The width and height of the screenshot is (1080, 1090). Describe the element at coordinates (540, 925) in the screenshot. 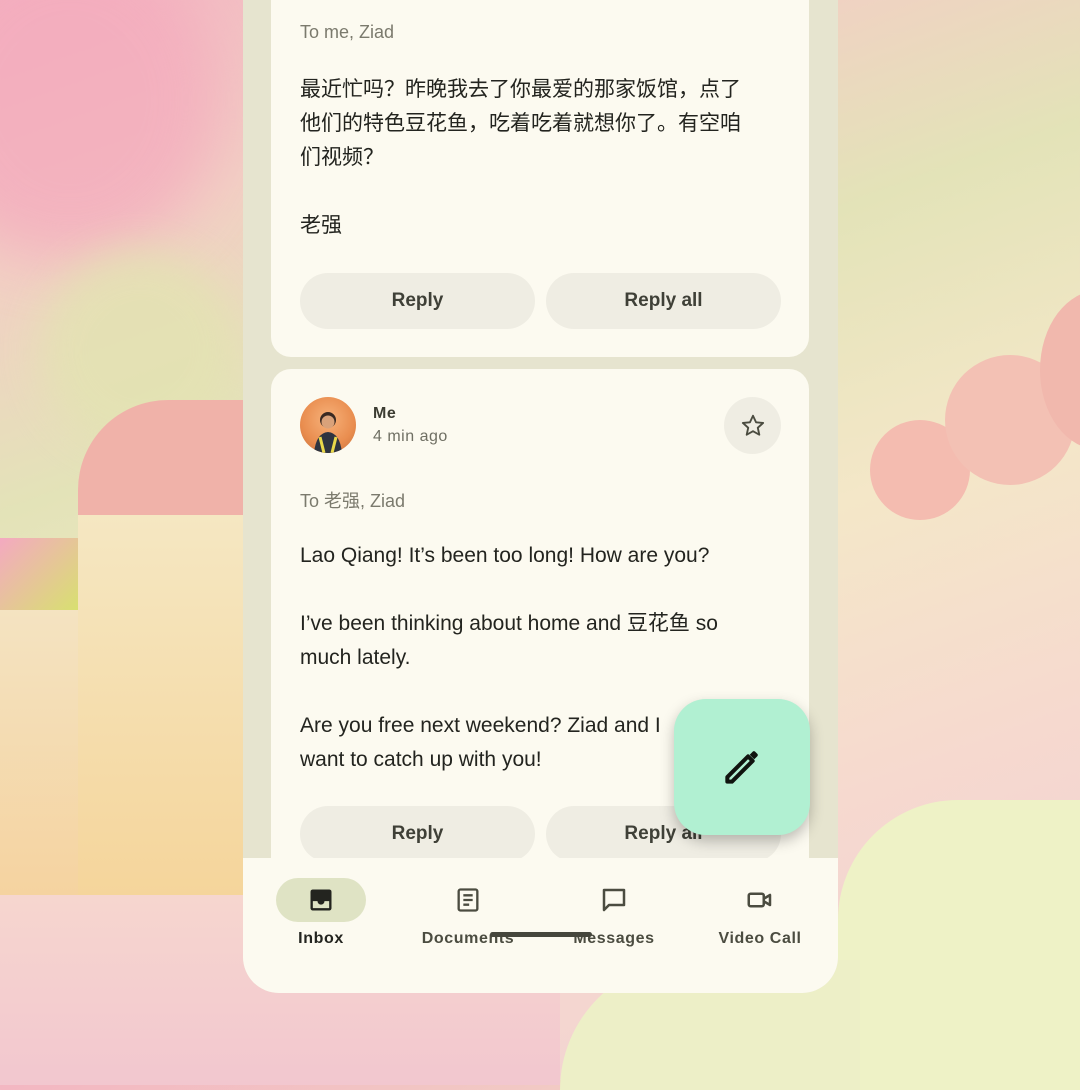

I see `bottom-navigation: Inbox Documents Messages Video Call` at that location.